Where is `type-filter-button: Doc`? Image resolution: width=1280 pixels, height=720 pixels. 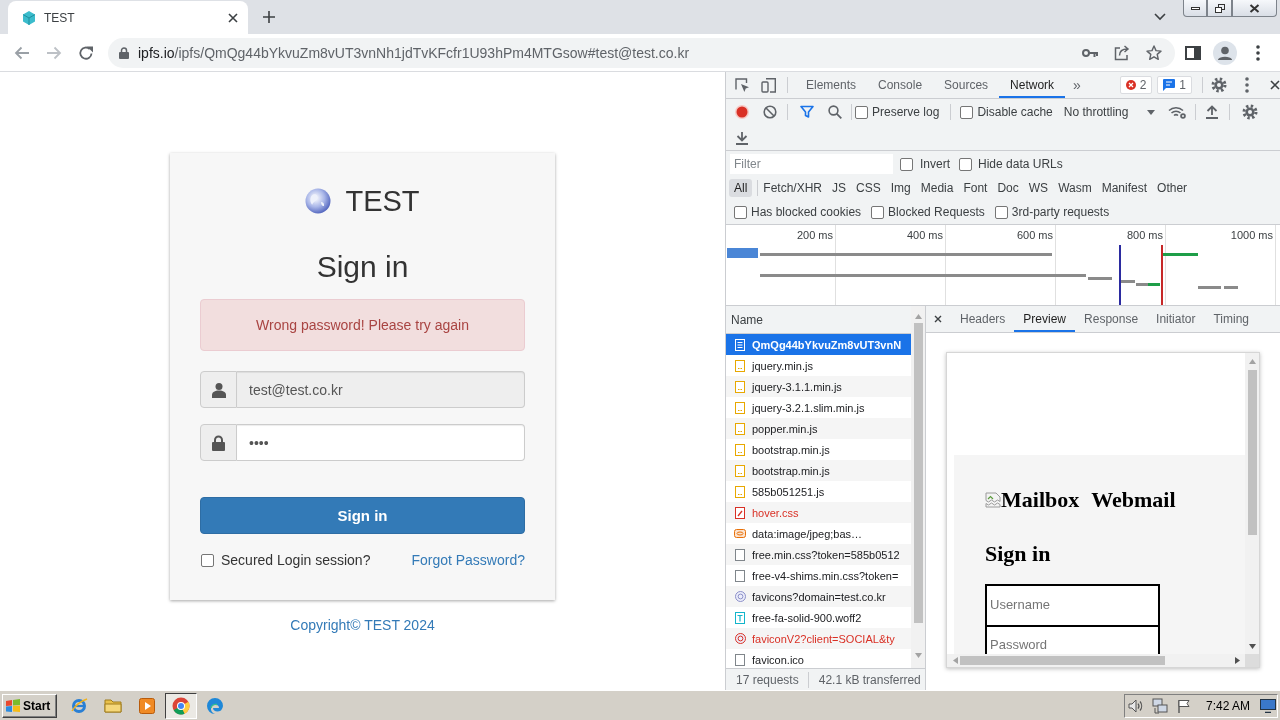 type-filter-button: Doc is located at coordinates (1008, 188).